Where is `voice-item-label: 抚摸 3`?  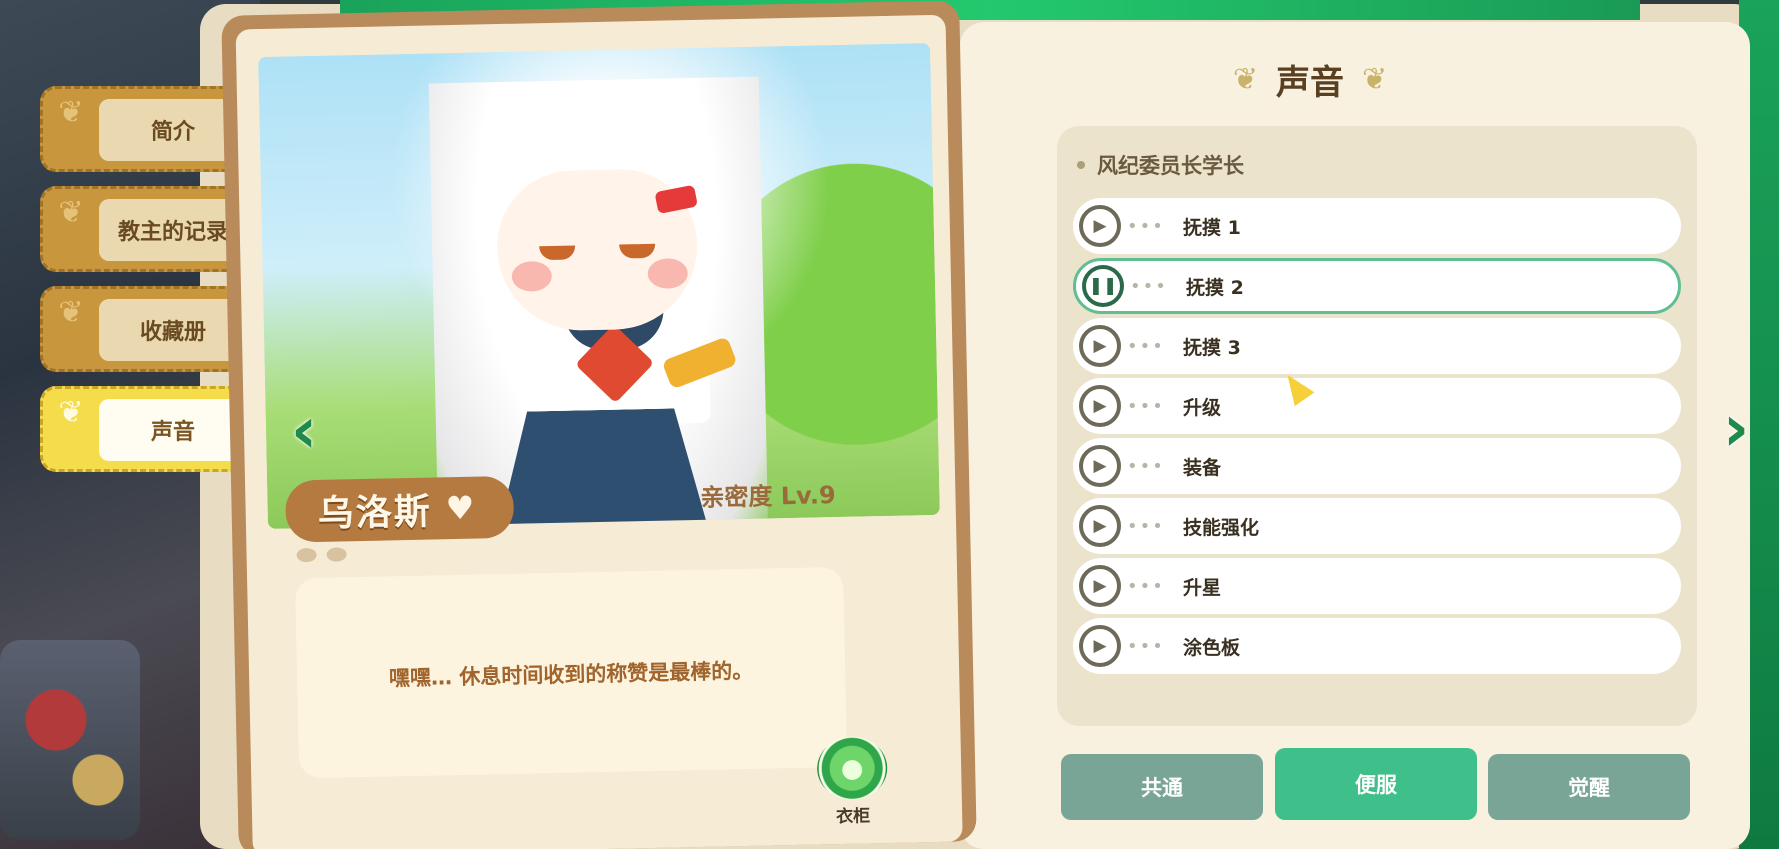 voice-item-label: 抚摸 3 is located at coordinates (1212, 347).